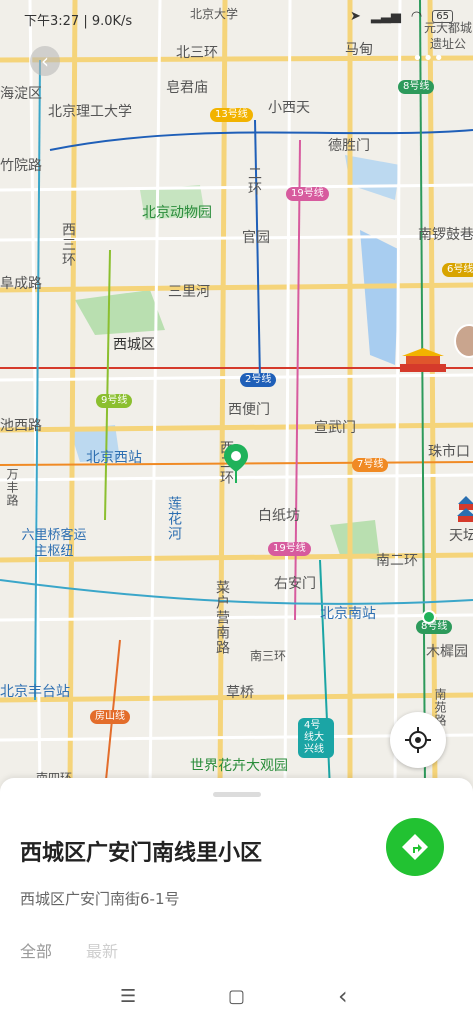 The width and height of the screenshot is (473, 1024). What do you see at coordinates (231, 115) in the screenshot?
I see `subway-badge: 13号线` at bounding box center [231, 115].